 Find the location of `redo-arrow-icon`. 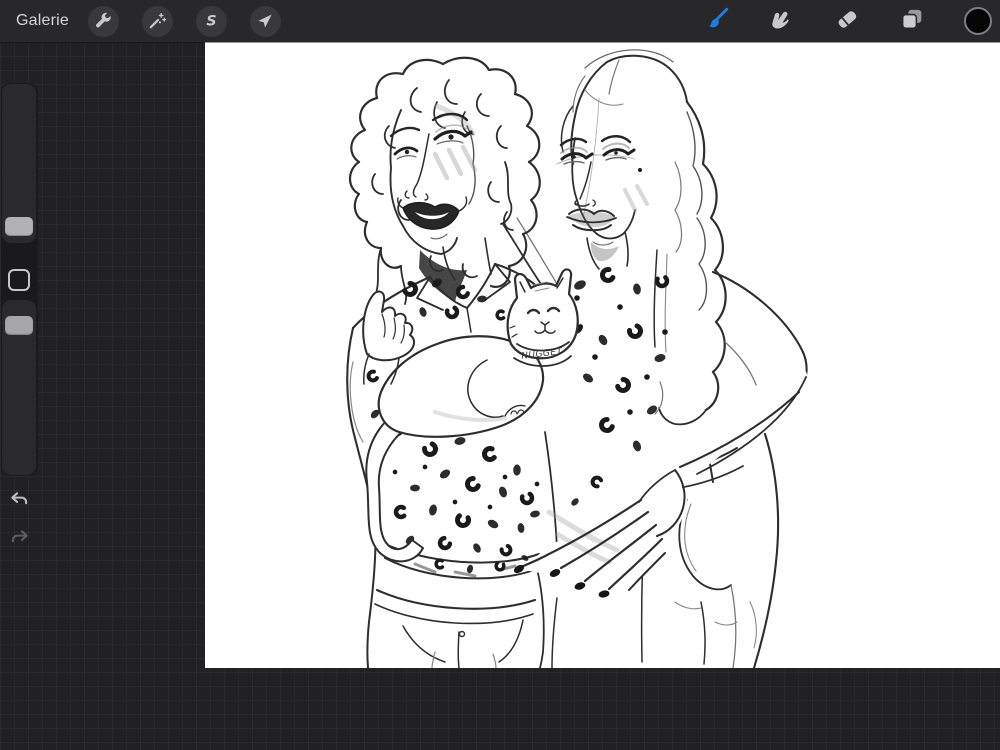

redo-arrow-icon is located at coordinates (19, 542).